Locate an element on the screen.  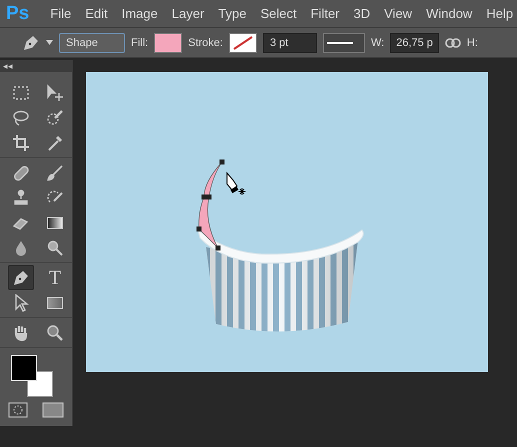
caret-icon is located at coordinates (49, 42).